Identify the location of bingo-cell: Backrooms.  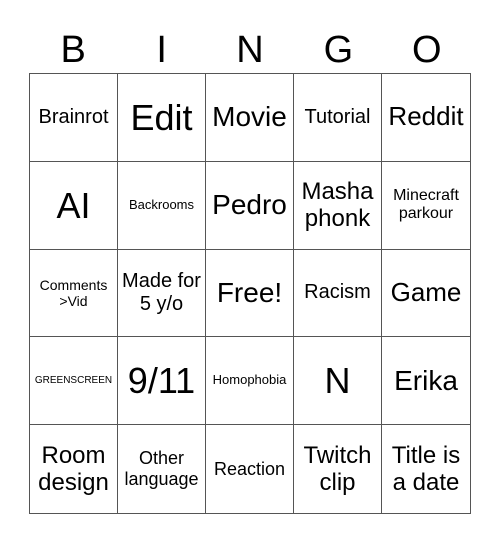
(162, 205).